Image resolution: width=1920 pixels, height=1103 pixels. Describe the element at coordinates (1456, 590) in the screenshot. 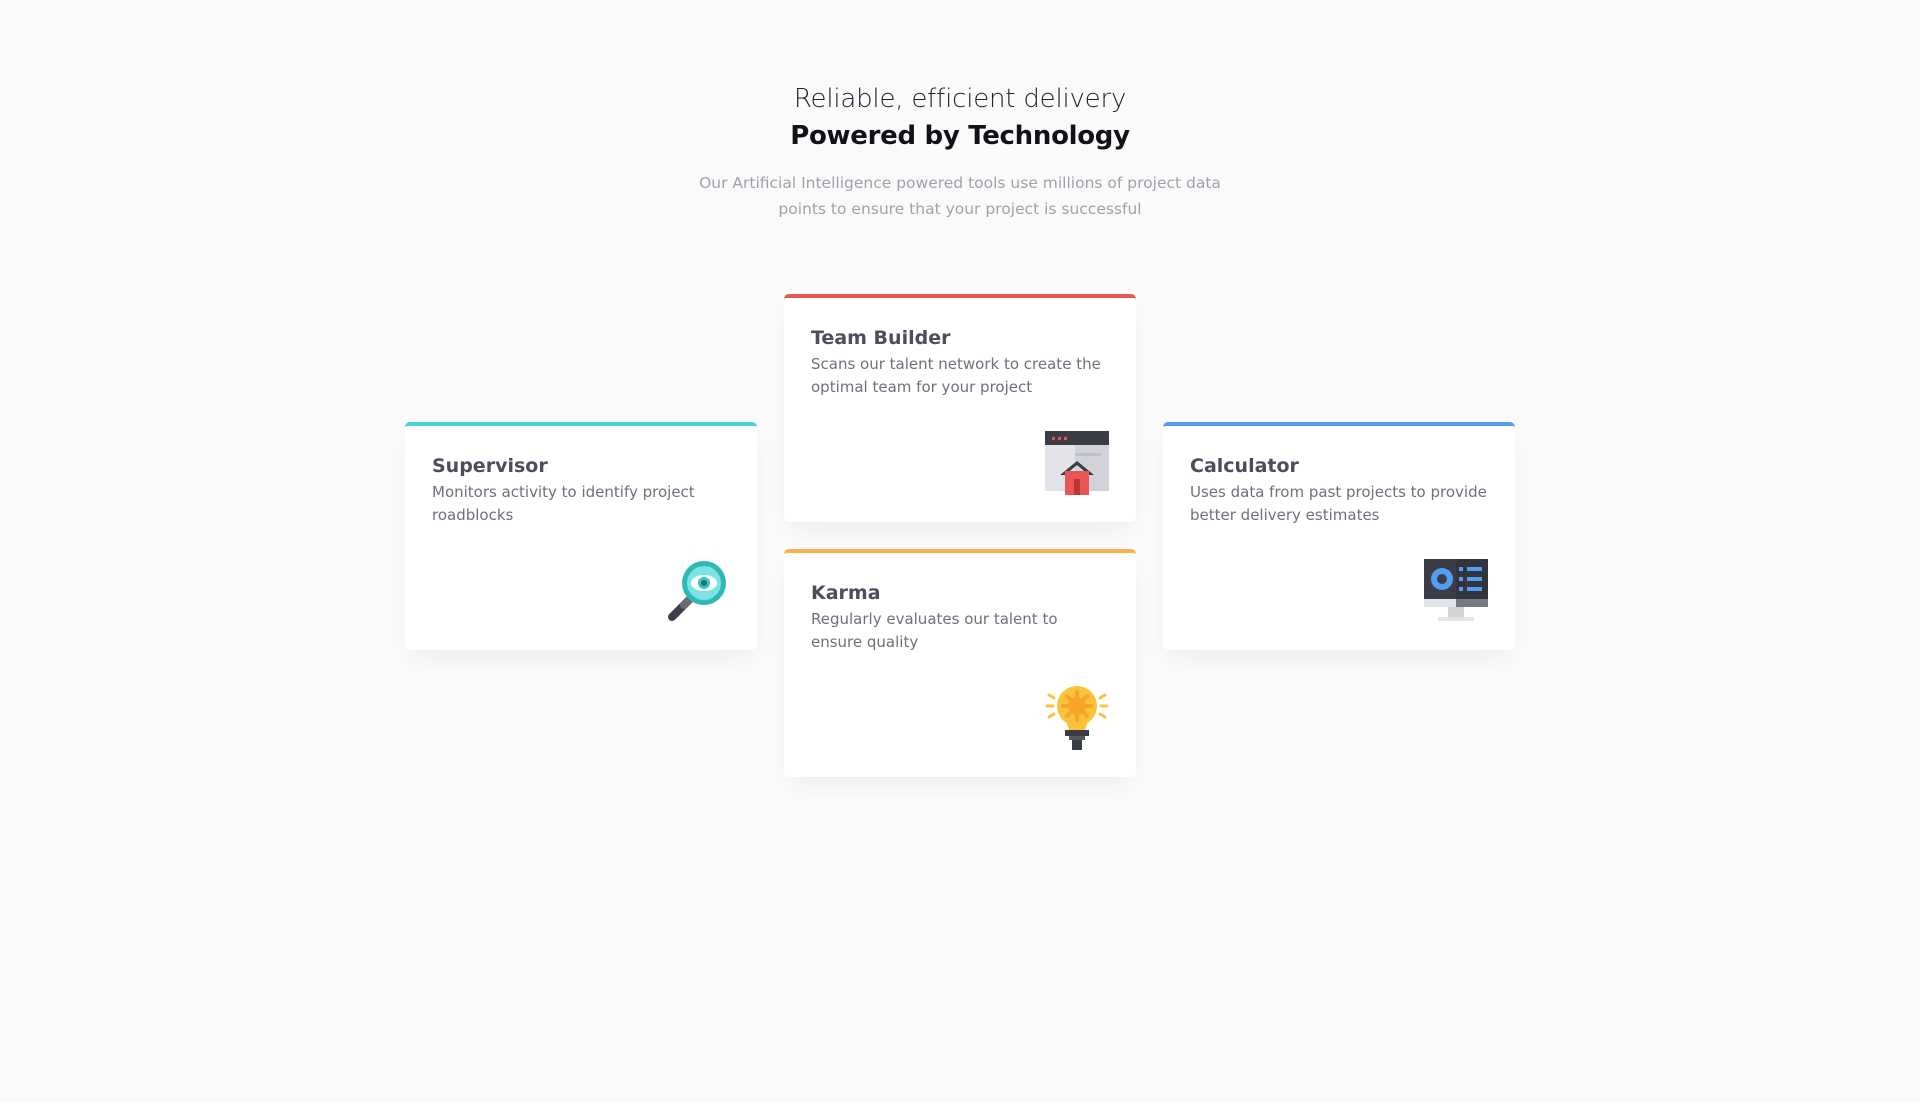

I see `monitor-calculator-icon` at that location.